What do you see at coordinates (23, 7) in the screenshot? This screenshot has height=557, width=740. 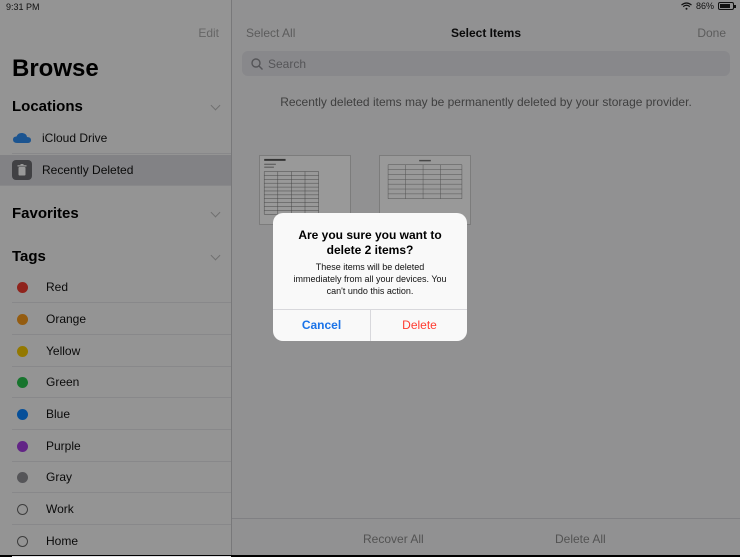 I see `status-time: 9:31 PM` at bounding box center [23, 7].